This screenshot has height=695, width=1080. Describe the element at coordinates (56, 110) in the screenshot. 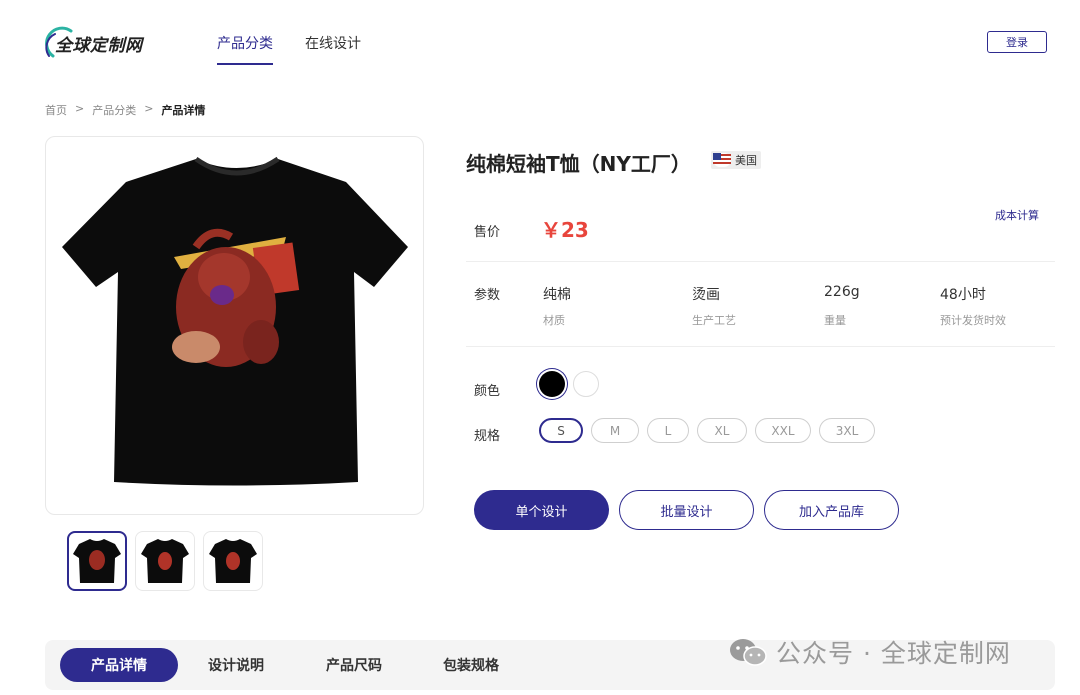

I see `breadcrumb-home: 首页` at that location.